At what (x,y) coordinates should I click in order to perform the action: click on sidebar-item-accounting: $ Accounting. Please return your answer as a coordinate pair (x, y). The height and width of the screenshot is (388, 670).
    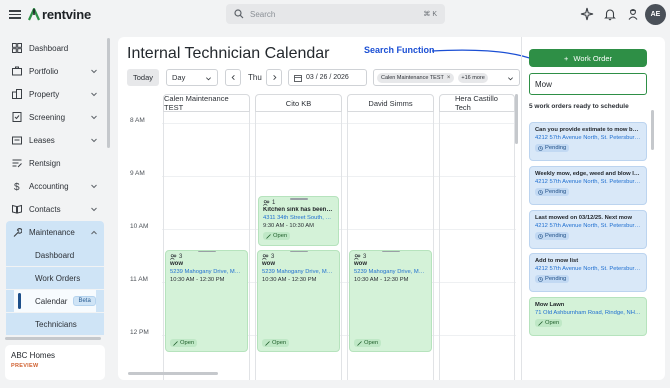
    Looking at the image, I should click on (55, 186).